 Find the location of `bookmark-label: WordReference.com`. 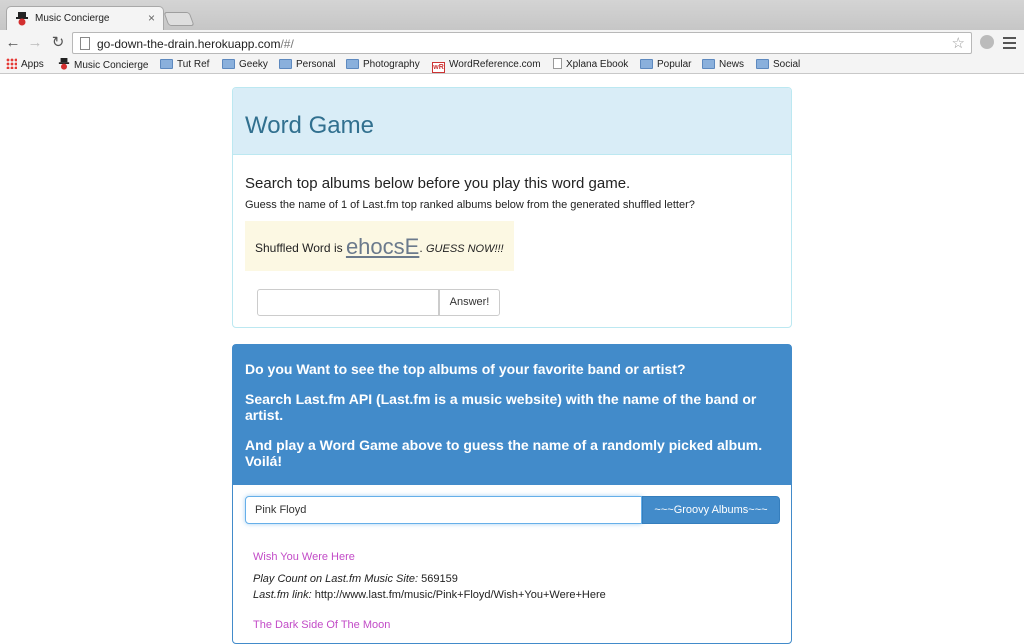

bookmark-label: WordReference.com is located at coordinates (495, 64).